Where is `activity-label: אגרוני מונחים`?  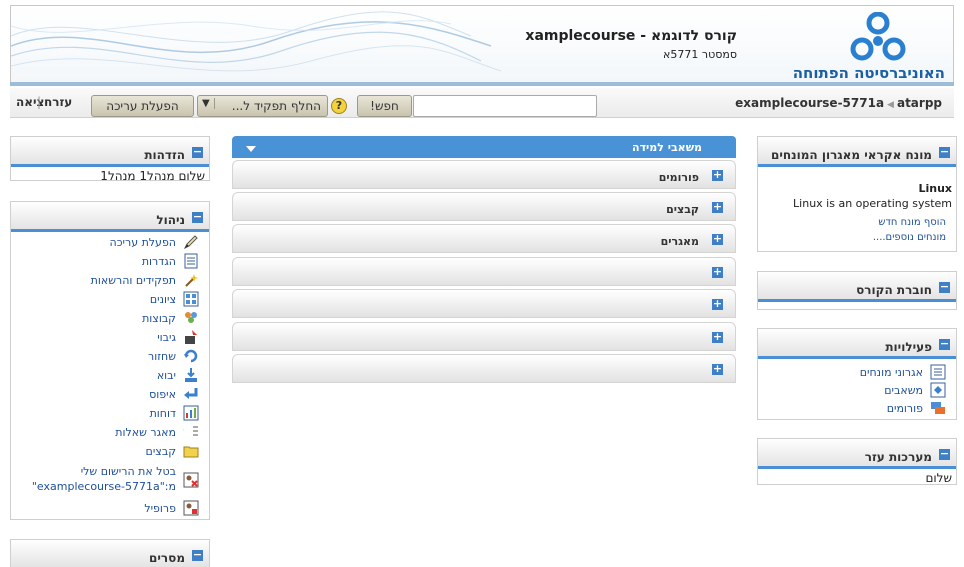
activity-label: אגרוני מונחים is located at coordinates (891, 372).